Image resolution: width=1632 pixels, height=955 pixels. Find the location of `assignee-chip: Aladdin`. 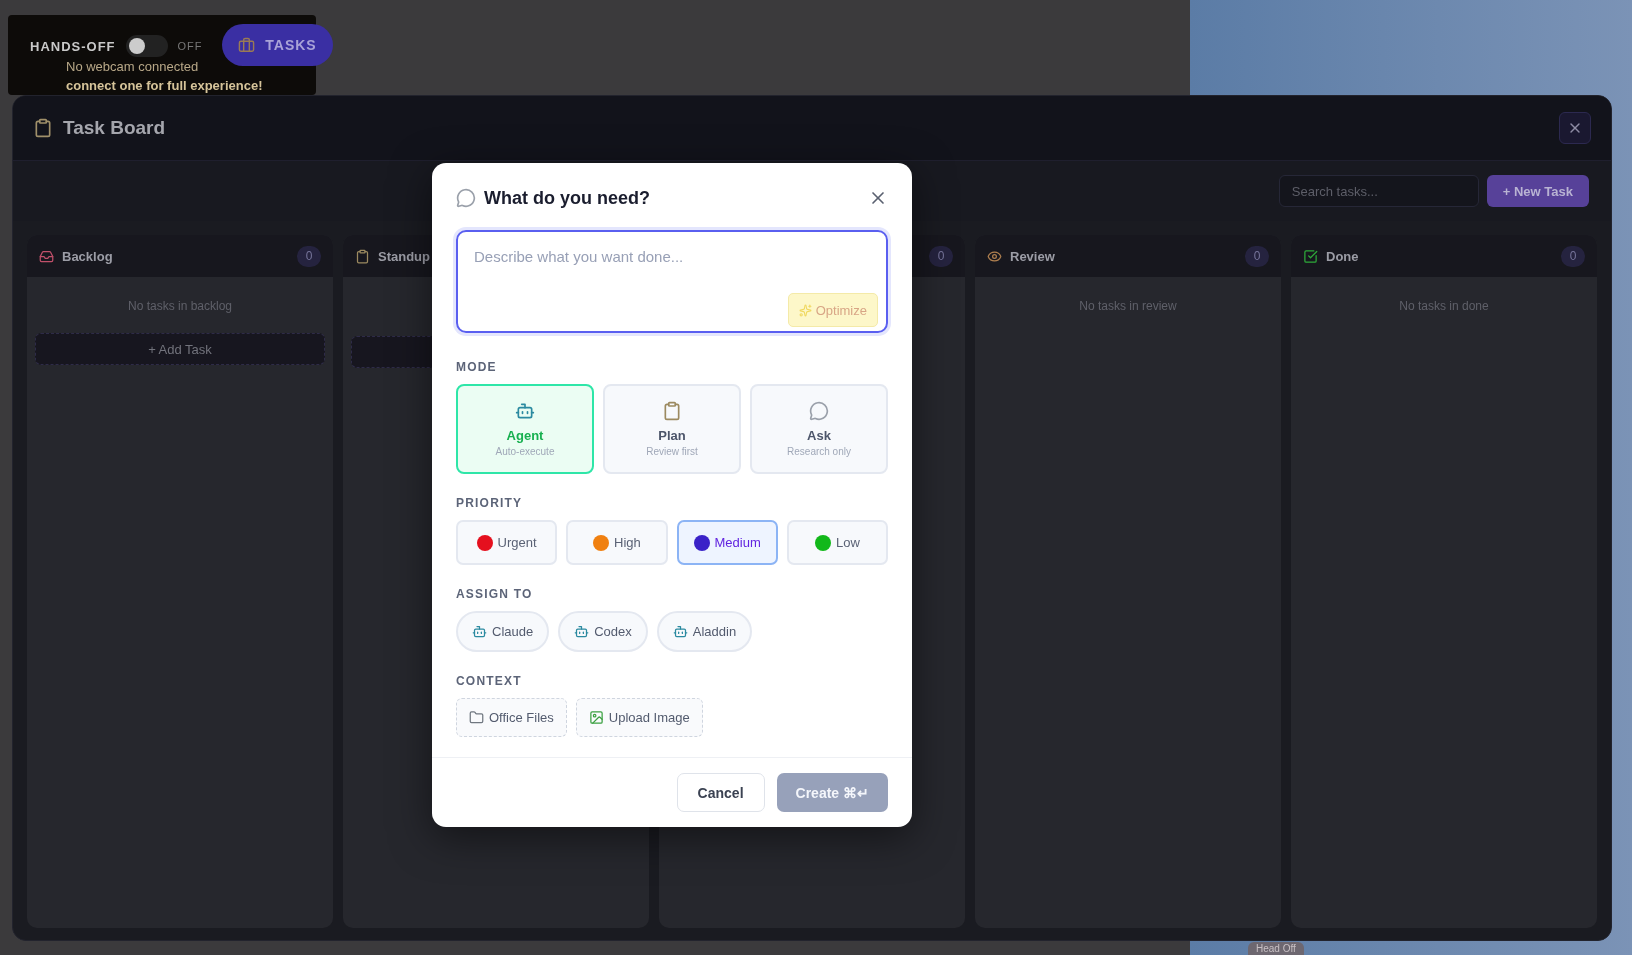

assignee-chip: Aladdin is located at coordinates (704, 631).